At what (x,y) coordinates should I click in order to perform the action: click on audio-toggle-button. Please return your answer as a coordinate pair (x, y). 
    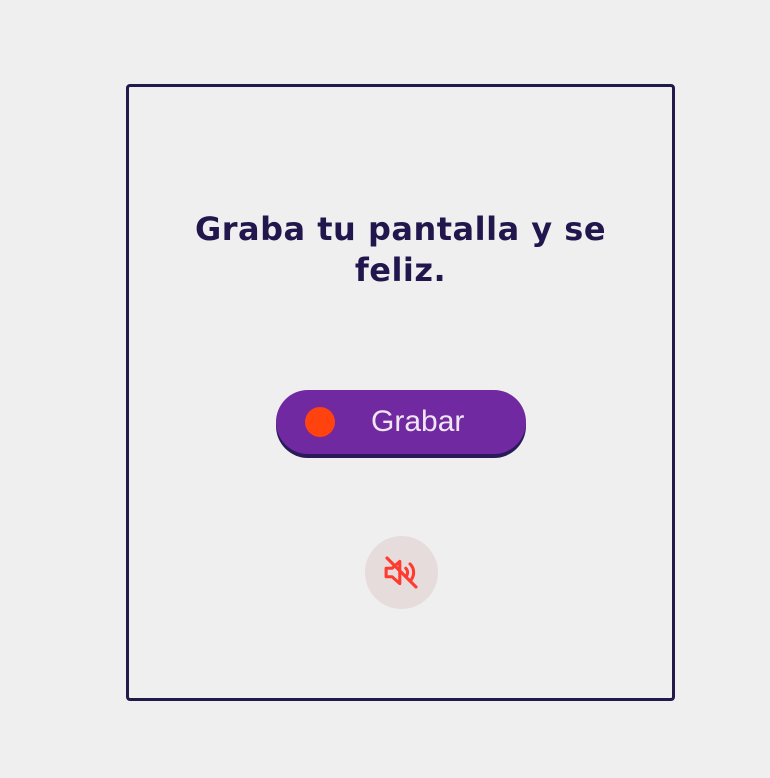
    Looking at the image, I should click on (401, 572).